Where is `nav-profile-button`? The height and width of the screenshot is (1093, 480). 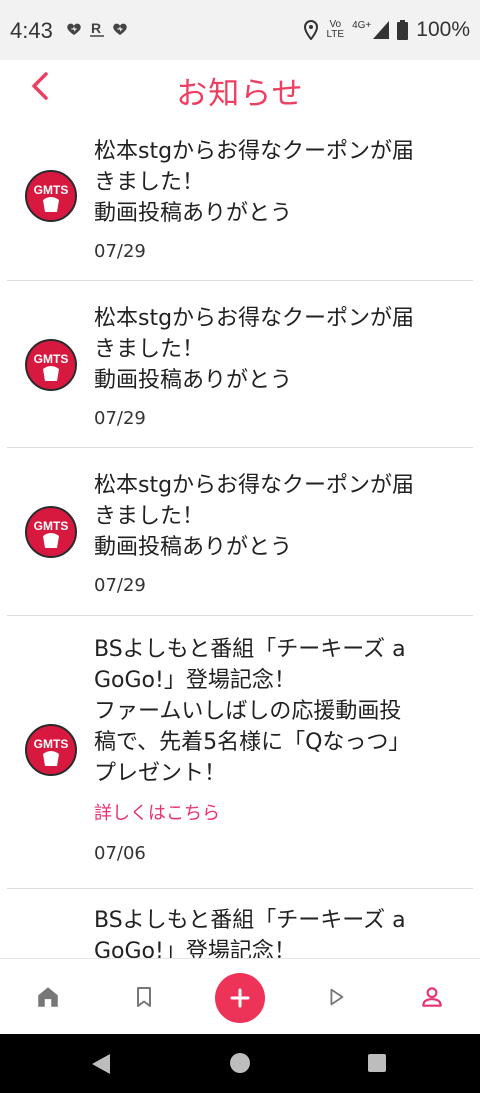 nav-profile-button is located at coordinates (432, 997).